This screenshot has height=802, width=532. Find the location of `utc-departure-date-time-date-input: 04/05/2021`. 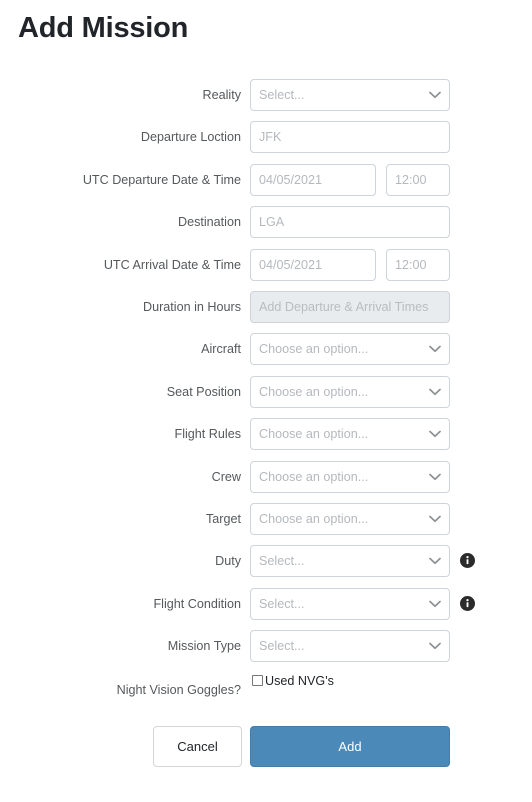

utc-departure-date-time-date-input: 04/05/2021 is located at coordinates (313, 179).